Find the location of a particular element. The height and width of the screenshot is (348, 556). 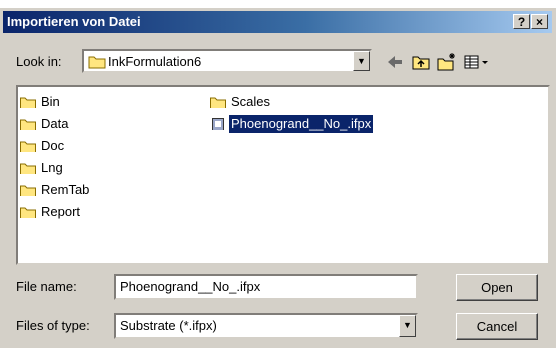

lookin-dropdown: InkFormulation6 ▼ is located at coordinates (227, 61).